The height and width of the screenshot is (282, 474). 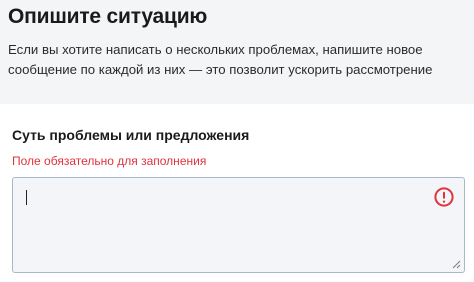 I want to click on warning-icon, so click(x=444, y=197).